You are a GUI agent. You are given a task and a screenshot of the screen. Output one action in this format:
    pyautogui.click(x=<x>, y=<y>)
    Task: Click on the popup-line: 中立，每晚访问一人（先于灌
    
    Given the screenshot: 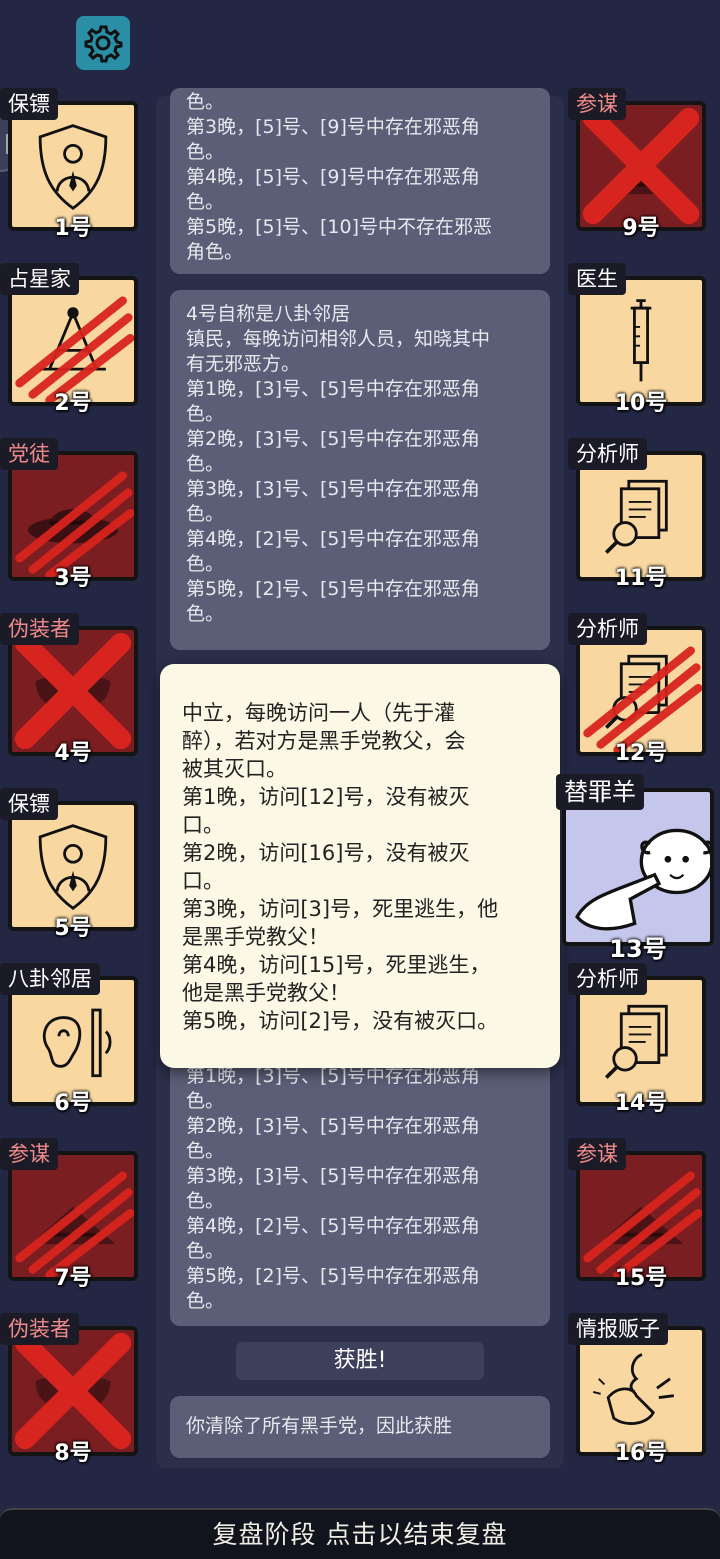 What is the action you would take?
    pyautogui.click(x=318, y=713)
    